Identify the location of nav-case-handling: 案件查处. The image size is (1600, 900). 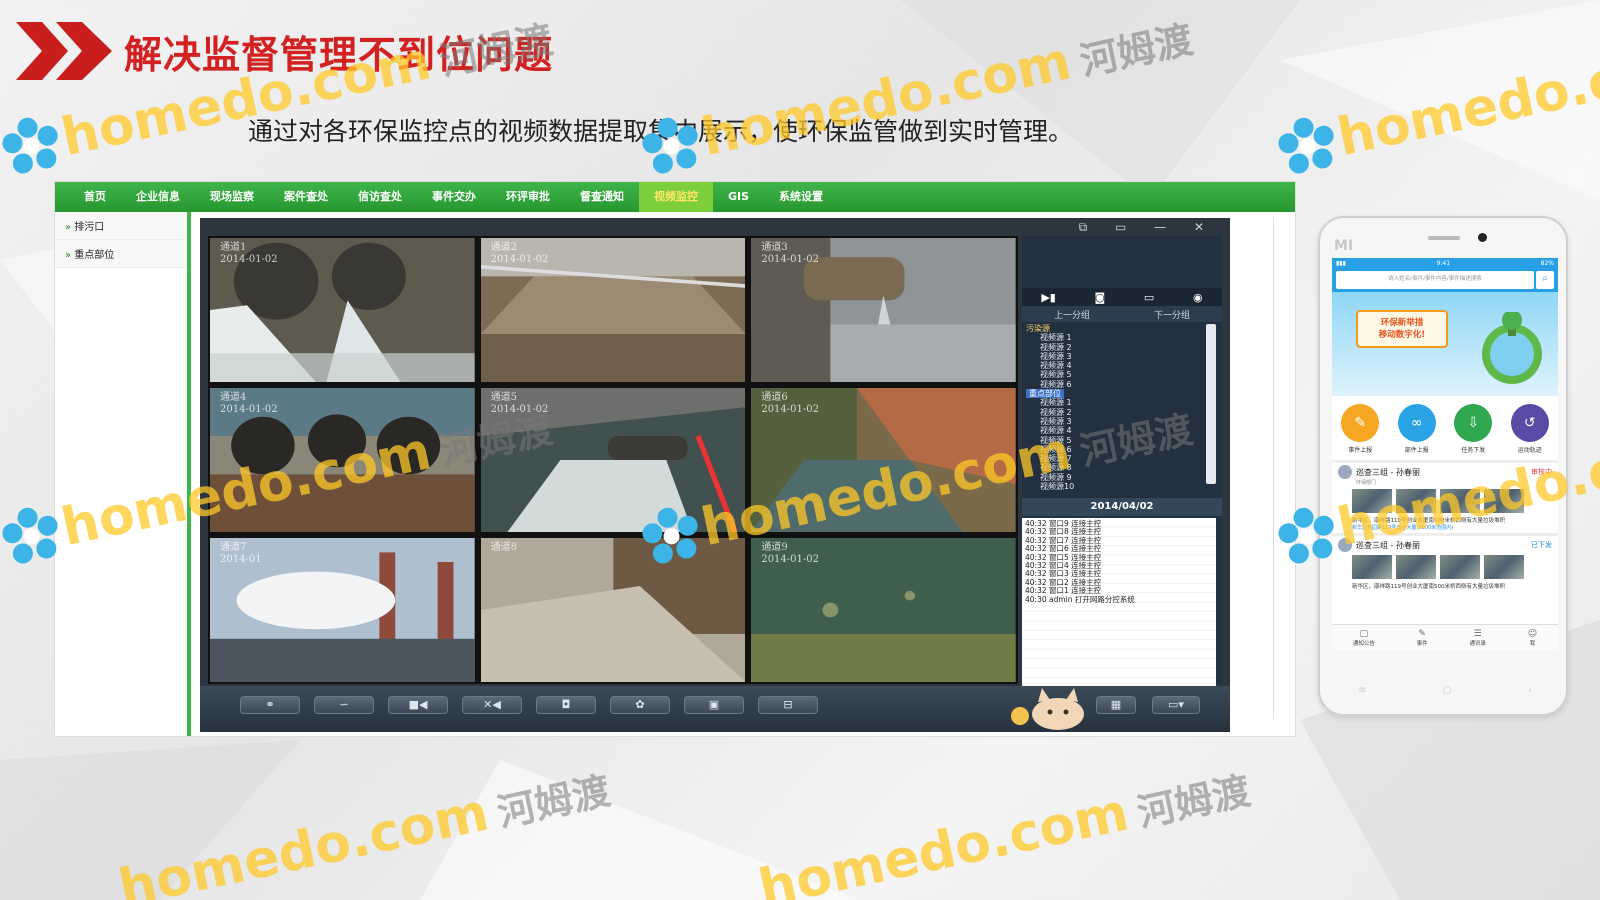
(306, 197).